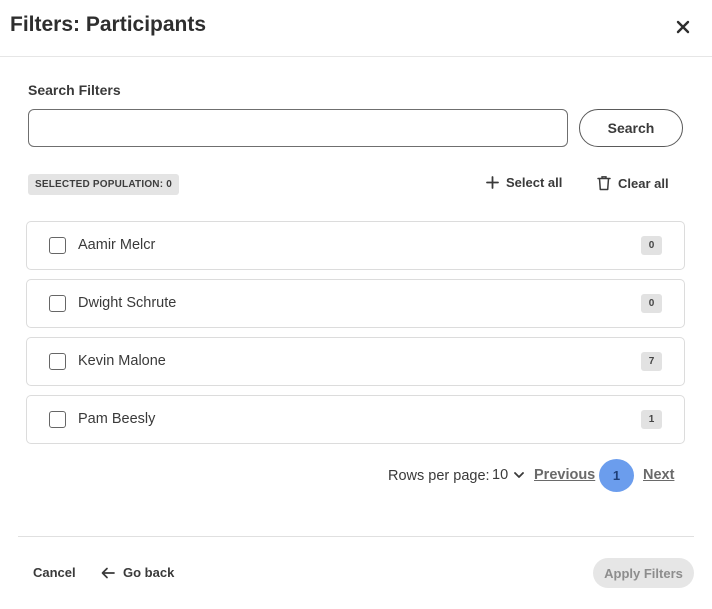 The image size is (712, 609). I want to click on footer-divider, so click(356, 536).